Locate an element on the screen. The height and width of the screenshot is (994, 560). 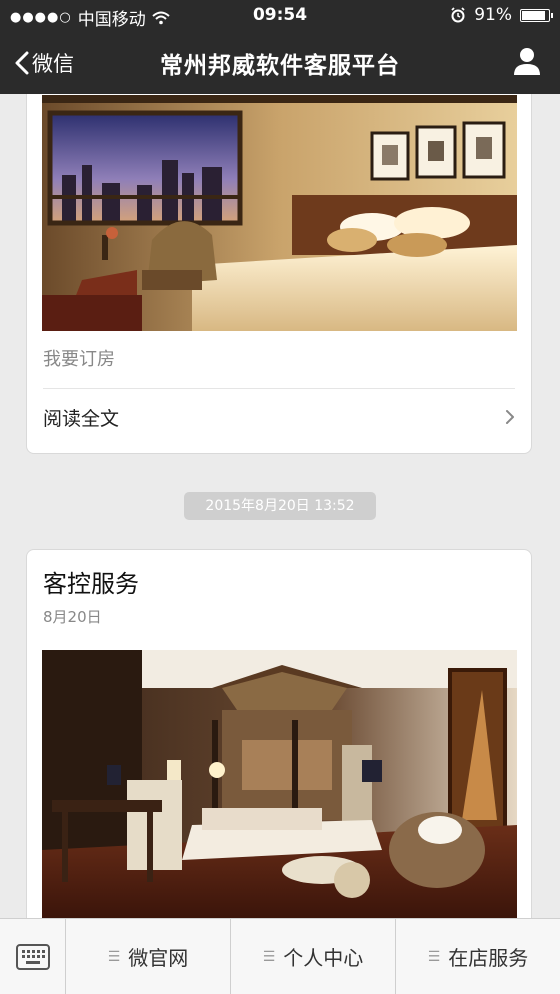
keyboard-toggle-button is located at coordinates (33, 956).